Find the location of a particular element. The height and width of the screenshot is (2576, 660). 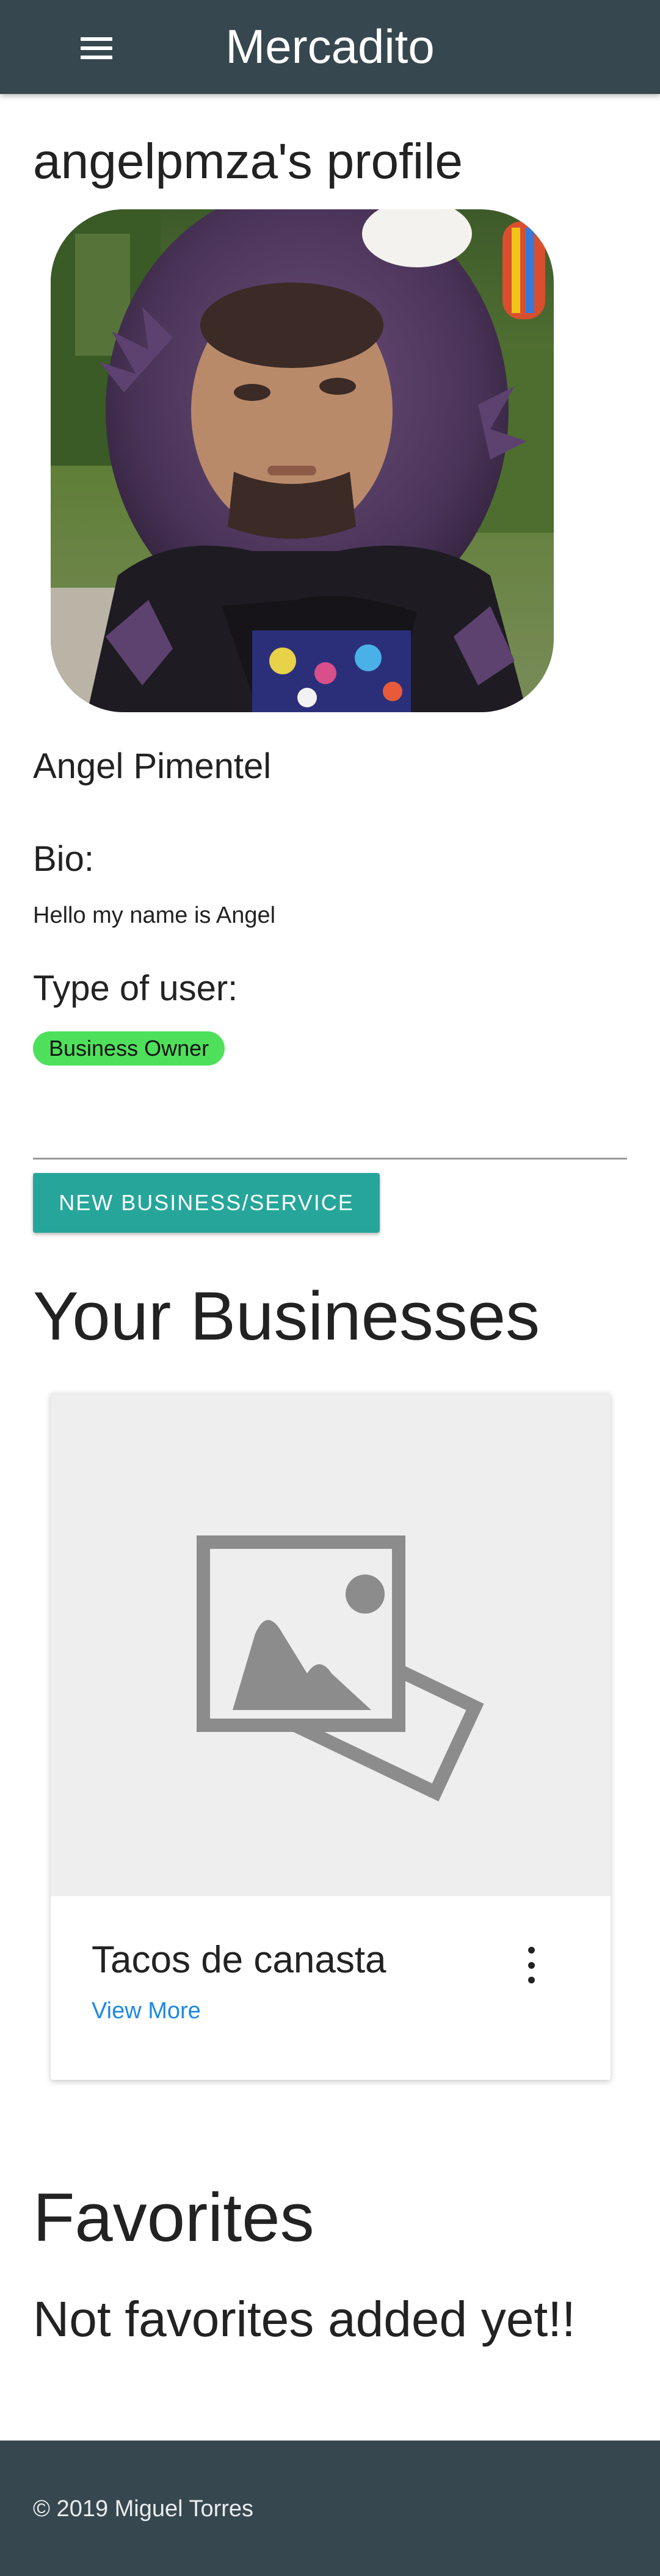

bio-label: Bio: is located at coordinates (63, 859).